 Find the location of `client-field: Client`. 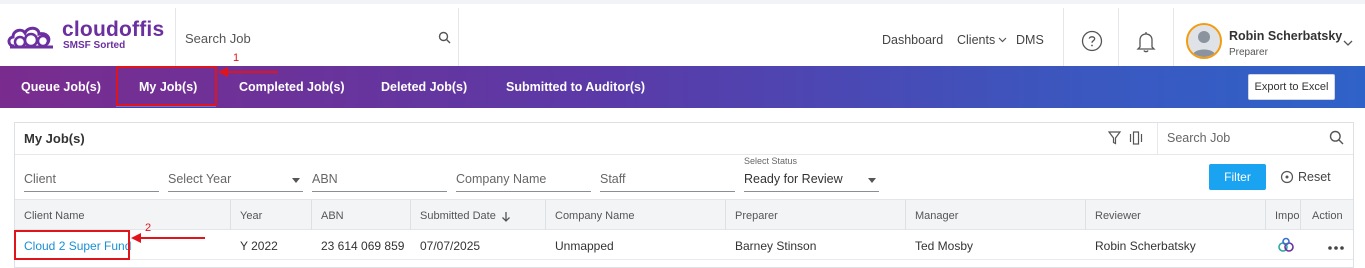

client-field: Client is located at coordinates (91, 181).